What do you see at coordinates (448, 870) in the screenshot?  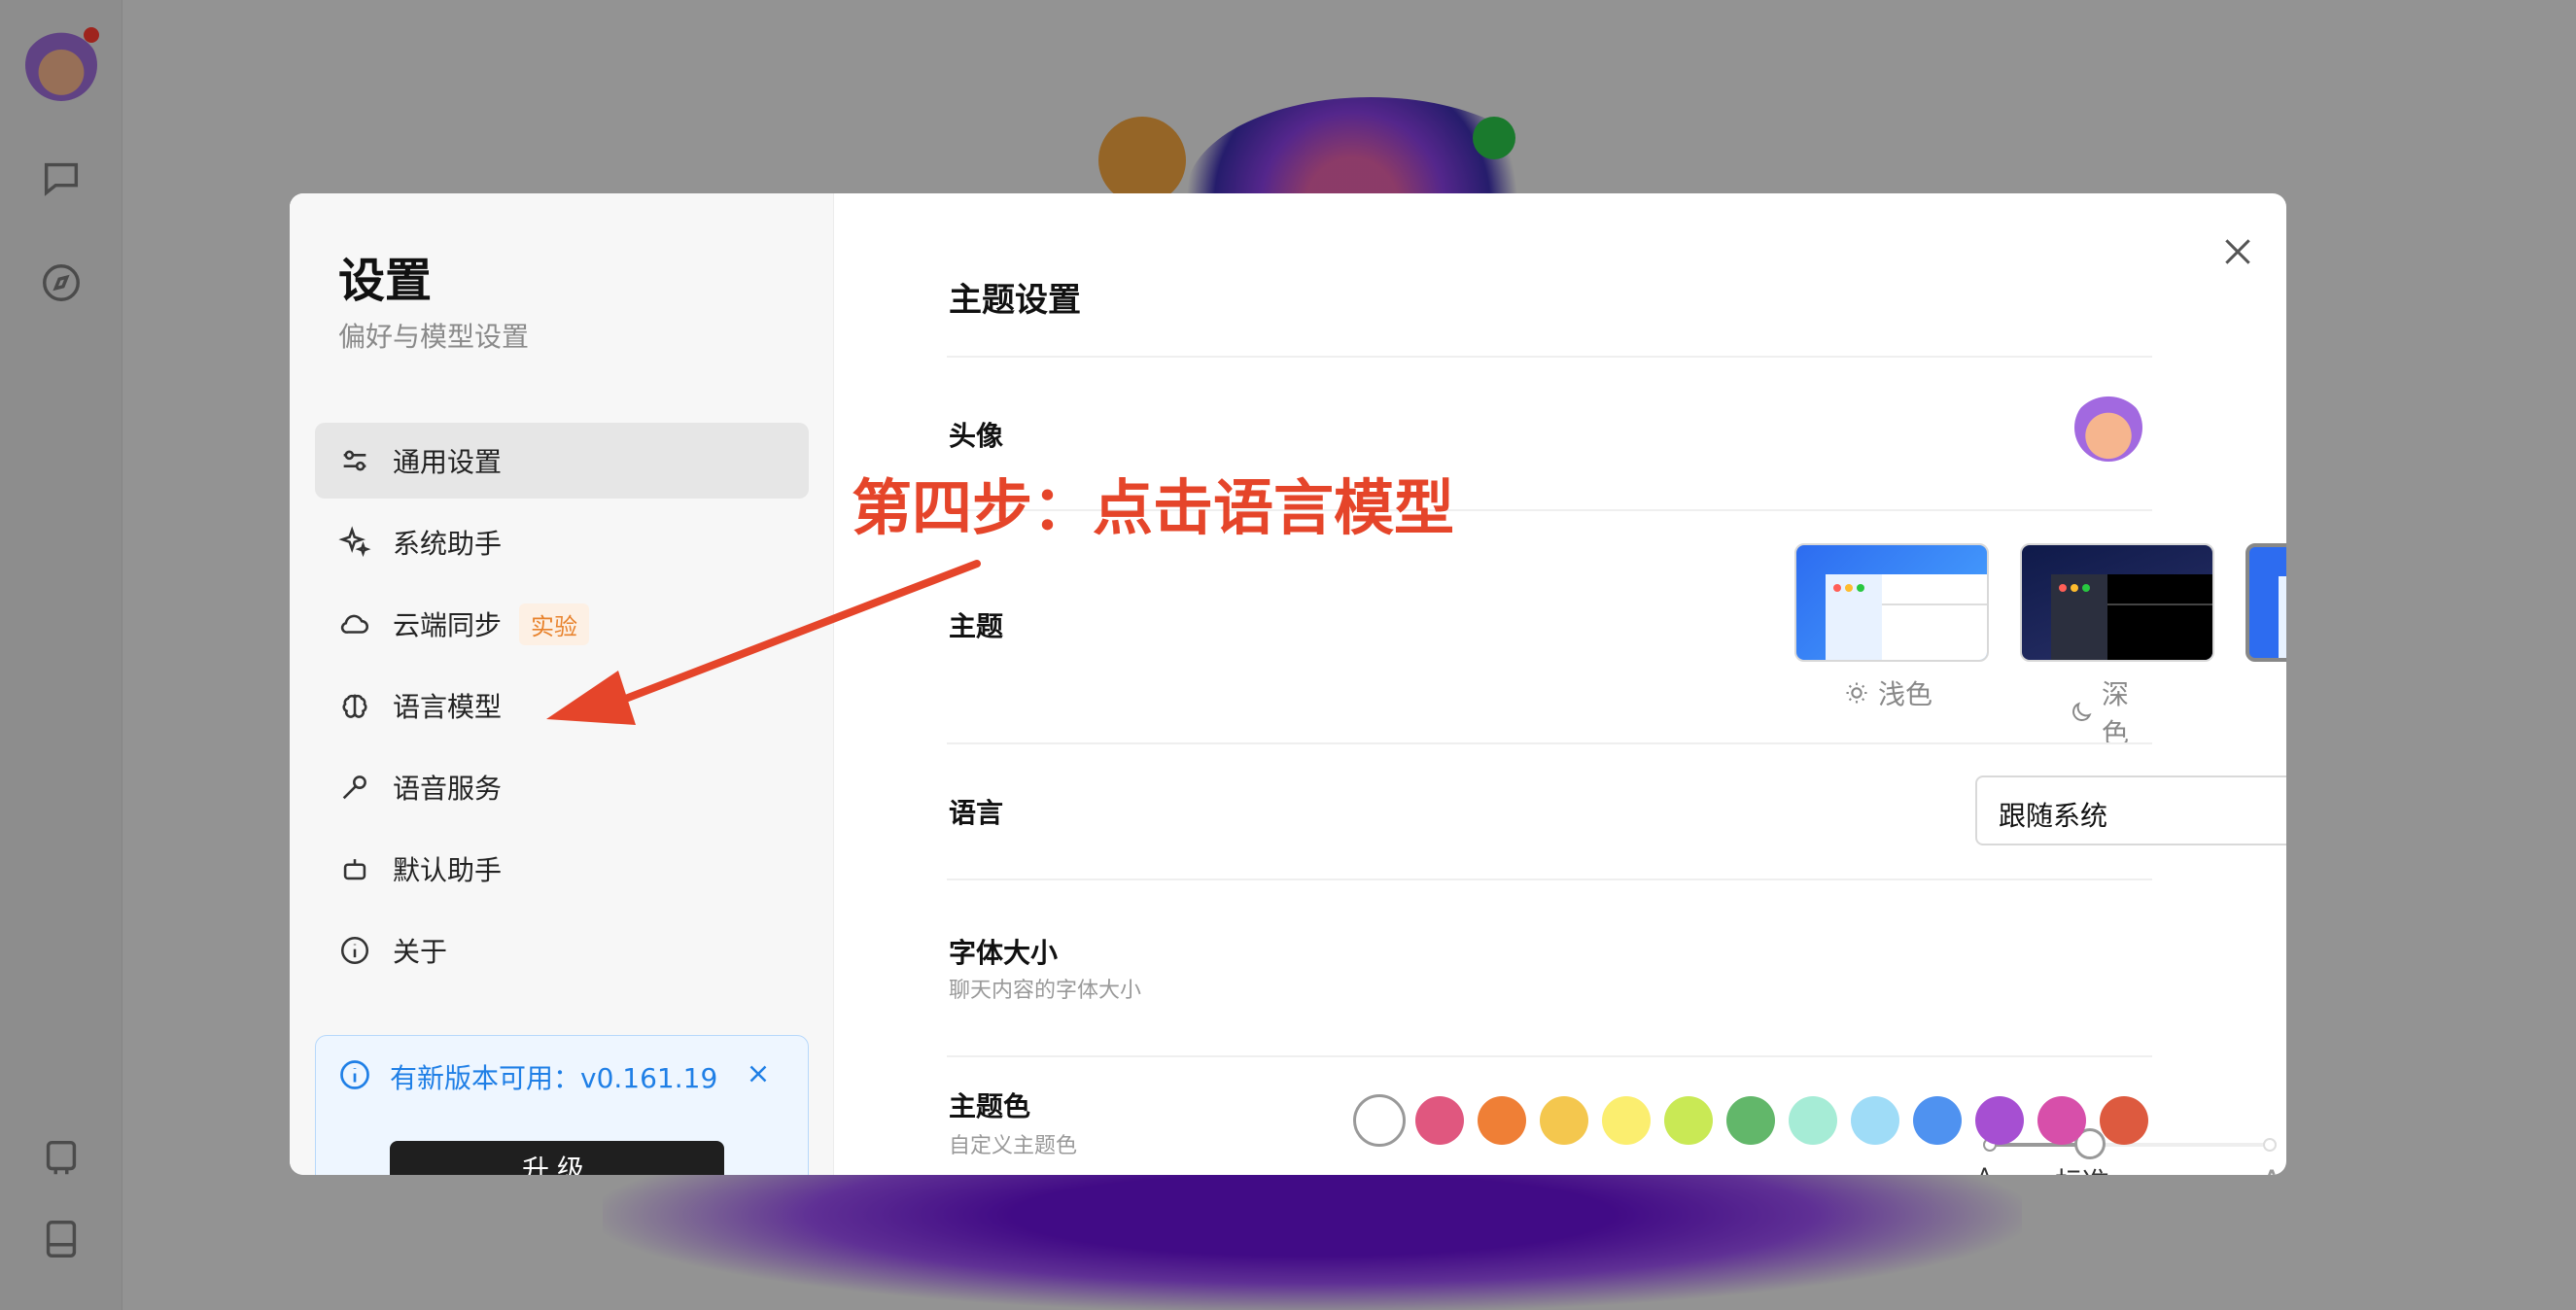 I see `menu-item-label: 默认助手` at bounding box center [448, 870].